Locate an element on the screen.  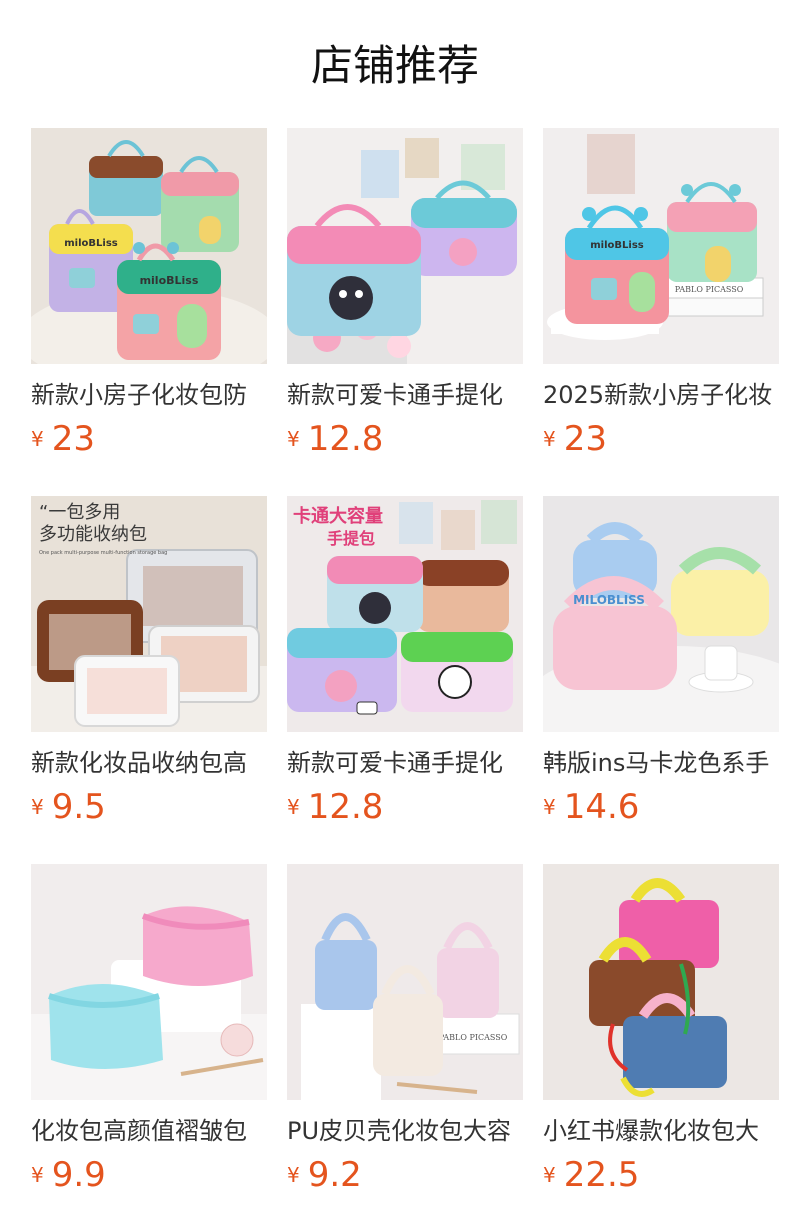
product-name: 新款小房子化妆包防 is located at coordinates (149, 395).